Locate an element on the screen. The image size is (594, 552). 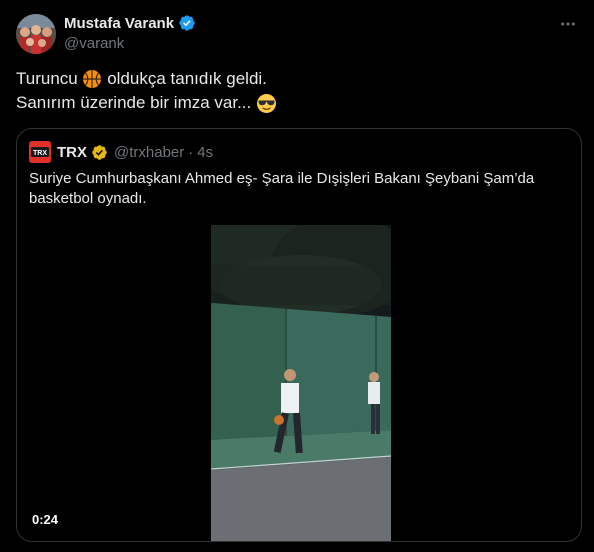
more-icon is located at coordinates (568, 24).